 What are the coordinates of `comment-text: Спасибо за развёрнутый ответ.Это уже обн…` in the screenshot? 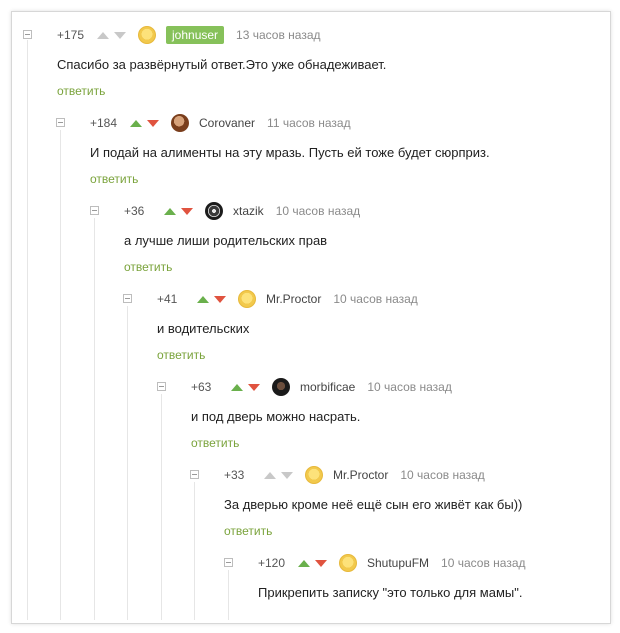 It's located at (222, 64).